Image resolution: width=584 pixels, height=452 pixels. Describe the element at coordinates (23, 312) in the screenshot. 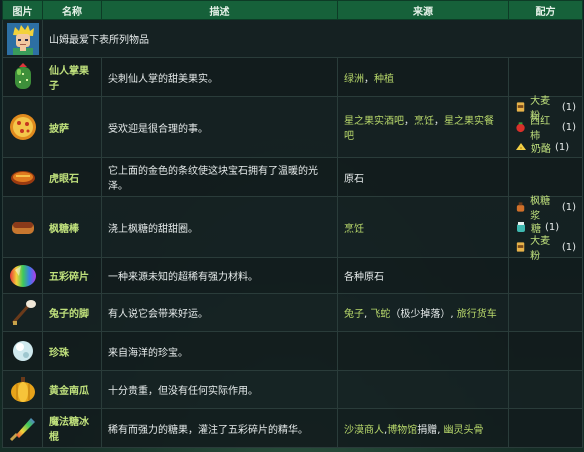

I see `rabbits-foot-icon` at that location.